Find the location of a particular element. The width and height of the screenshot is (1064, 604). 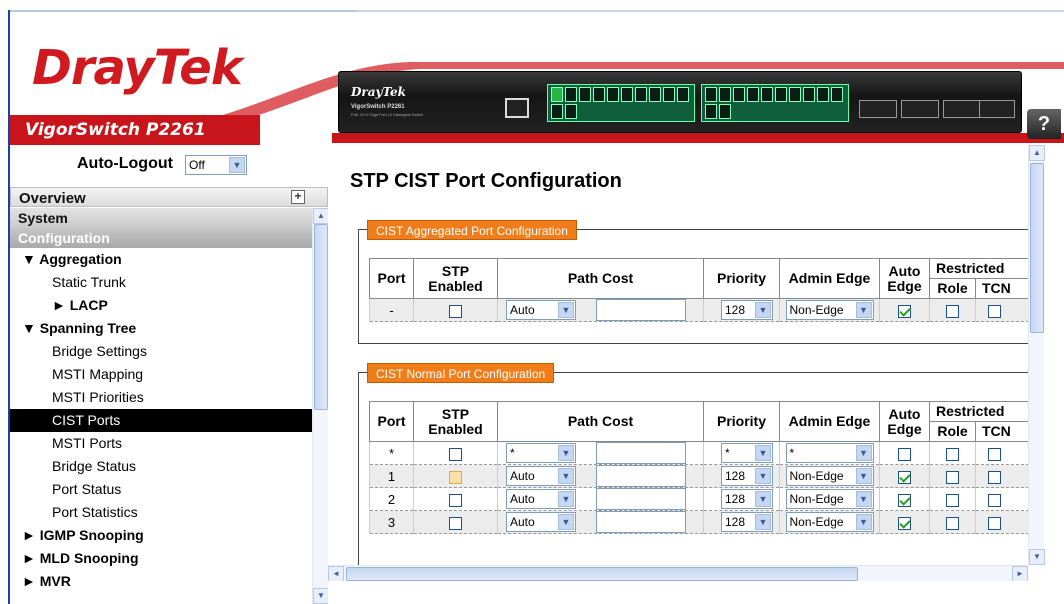

scroll-left-icon: ◄ is located at coordinates (336, 574).